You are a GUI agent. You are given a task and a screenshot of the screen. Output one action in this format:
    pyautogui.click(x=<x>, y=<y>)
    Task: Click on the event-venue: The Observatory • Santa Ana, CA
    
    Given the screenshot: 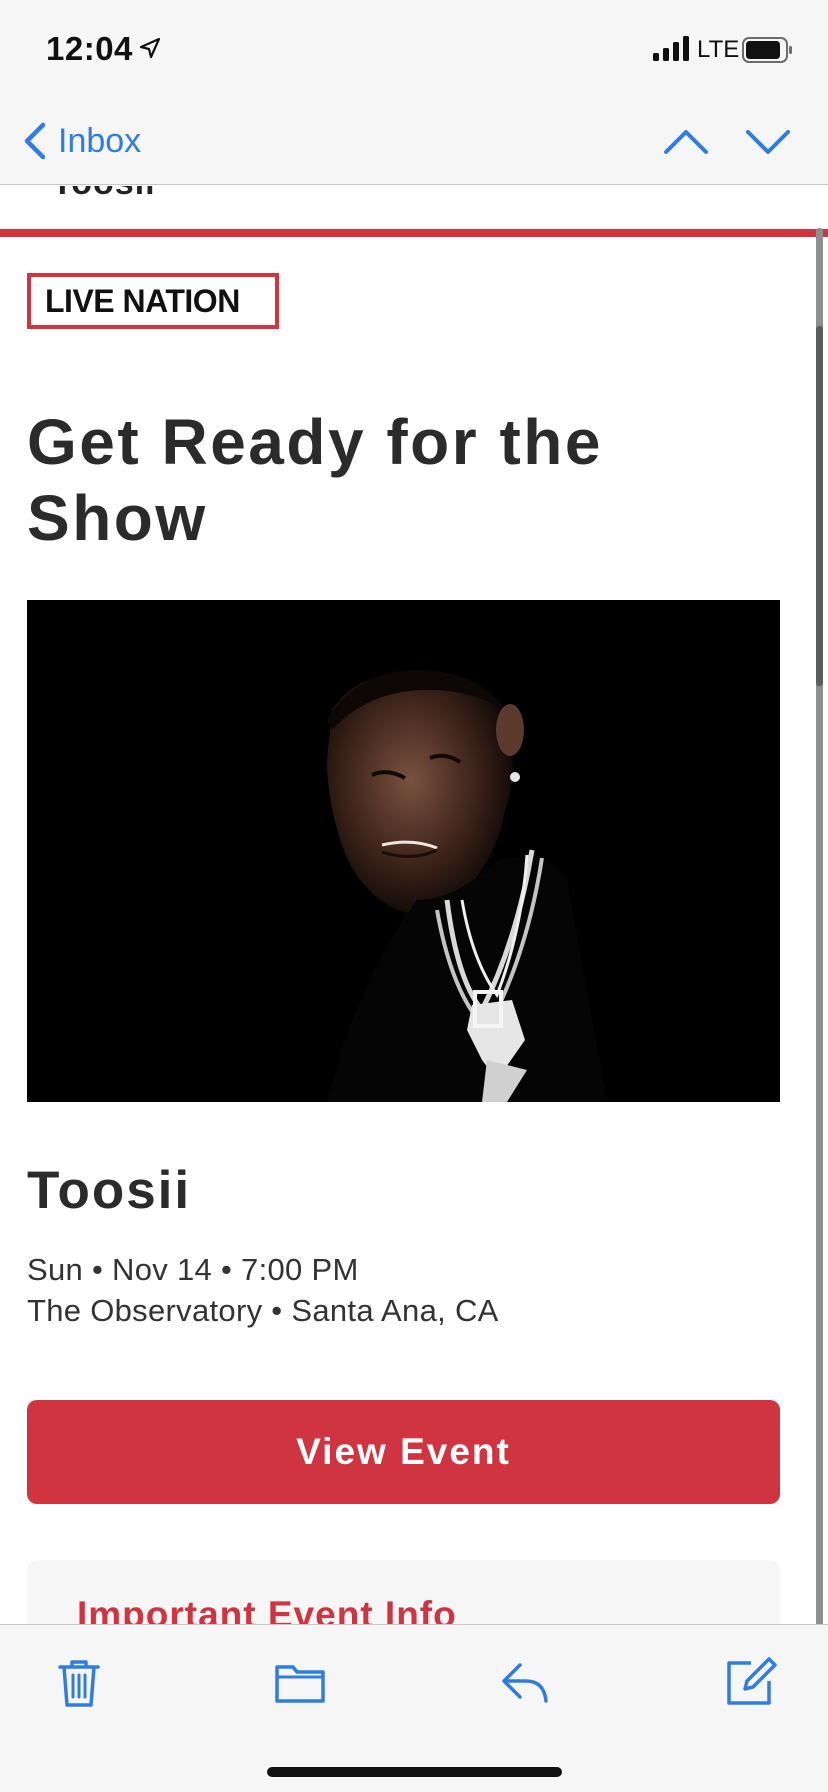 What is the action you would take?
    pyautogui.click(x=263, y=1310)
    